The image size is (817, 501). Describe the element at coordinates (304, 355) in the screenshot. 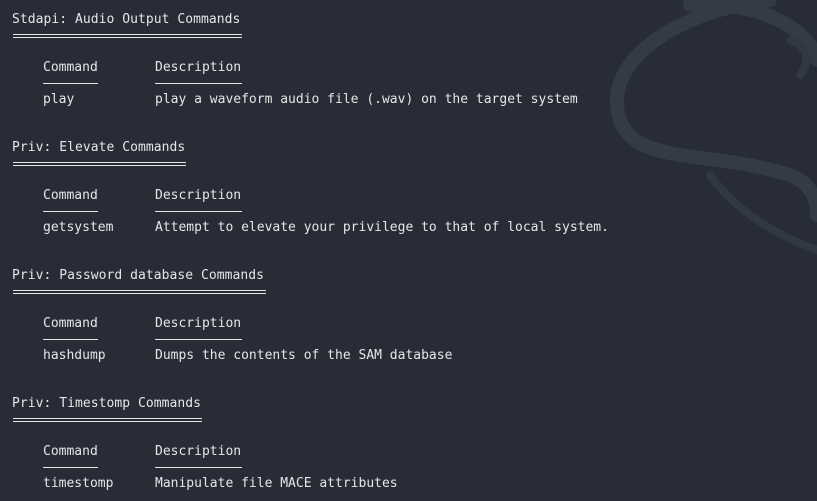

I see `description-cell: Dumps the contents of the SAM database` at that location.